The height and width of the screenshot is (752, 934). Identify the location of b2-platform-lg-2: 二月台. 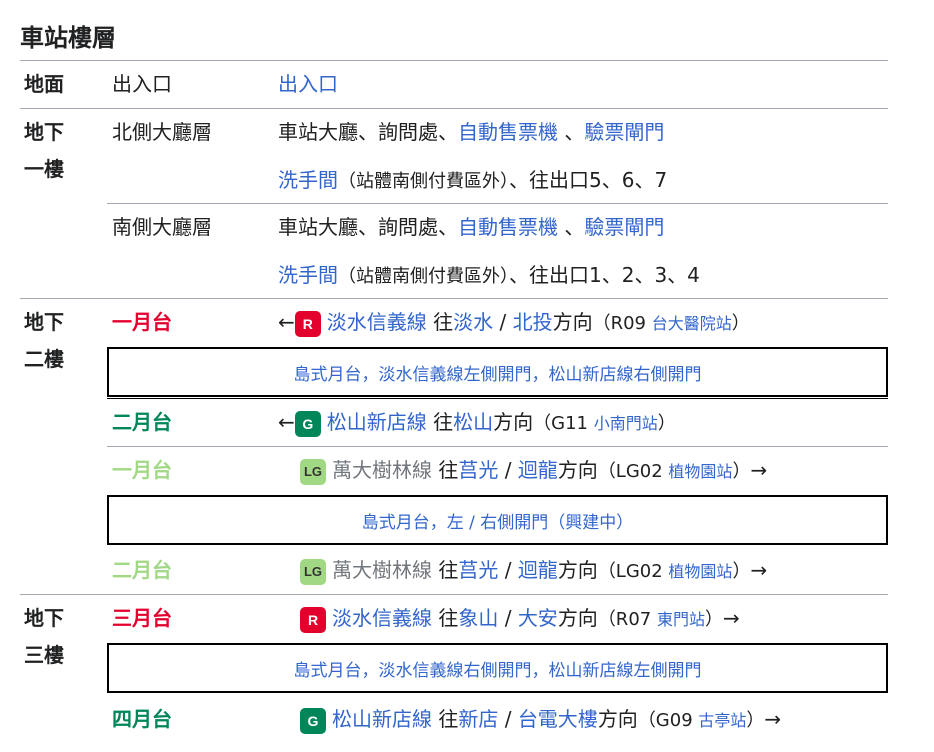
(142, 570).